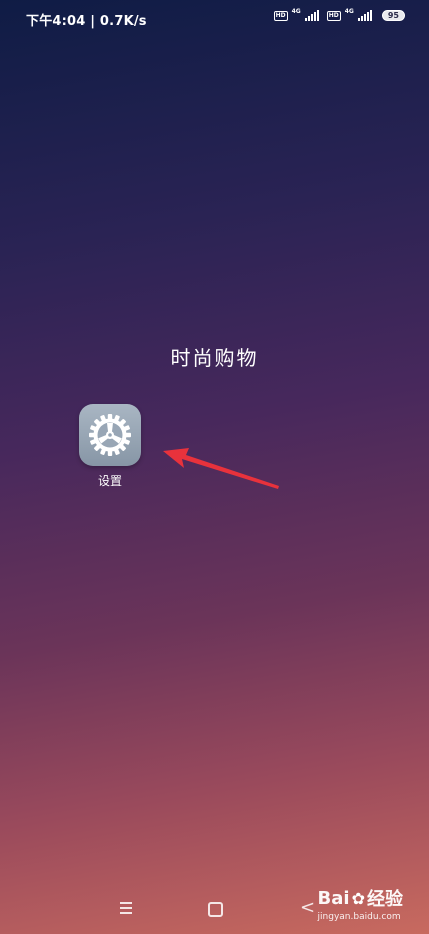 The height and width of the screenshot is (934, 429). Describe the element at coordinates (307, 907) in the screenshot. I see `back-button: <` at that location.